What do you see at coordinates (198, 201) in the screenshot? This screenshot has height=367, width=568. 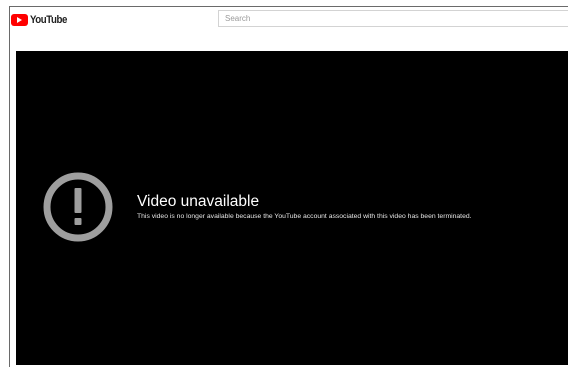 I see `error-title: Video unavailable` at bounding box center [198, 201].